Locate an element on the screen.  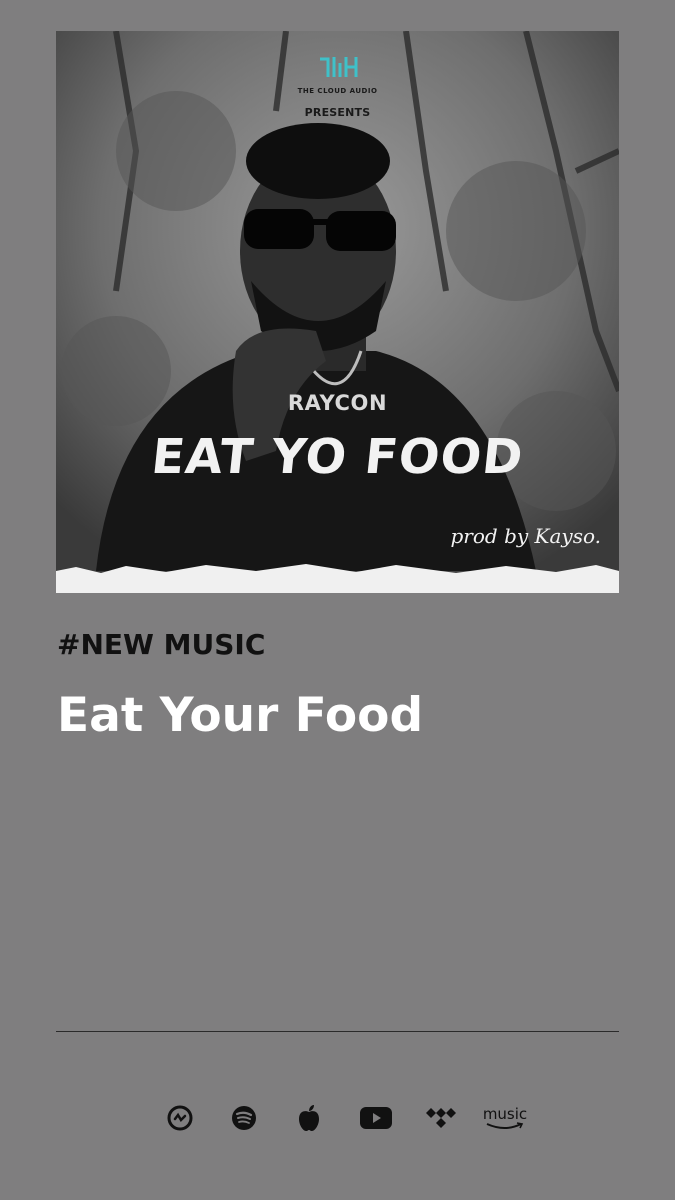
audiomack-link is located at coordinates (180, 1118).